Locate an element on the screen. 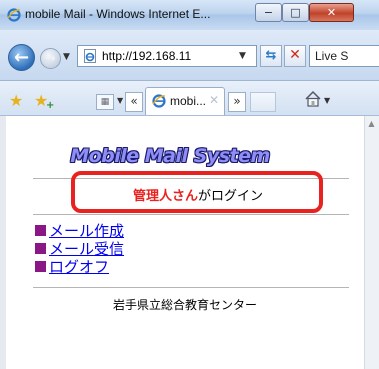 The width and height of the screenshot is (379, 369). login-suffix: がログイン is located at coordinates (231, 196).